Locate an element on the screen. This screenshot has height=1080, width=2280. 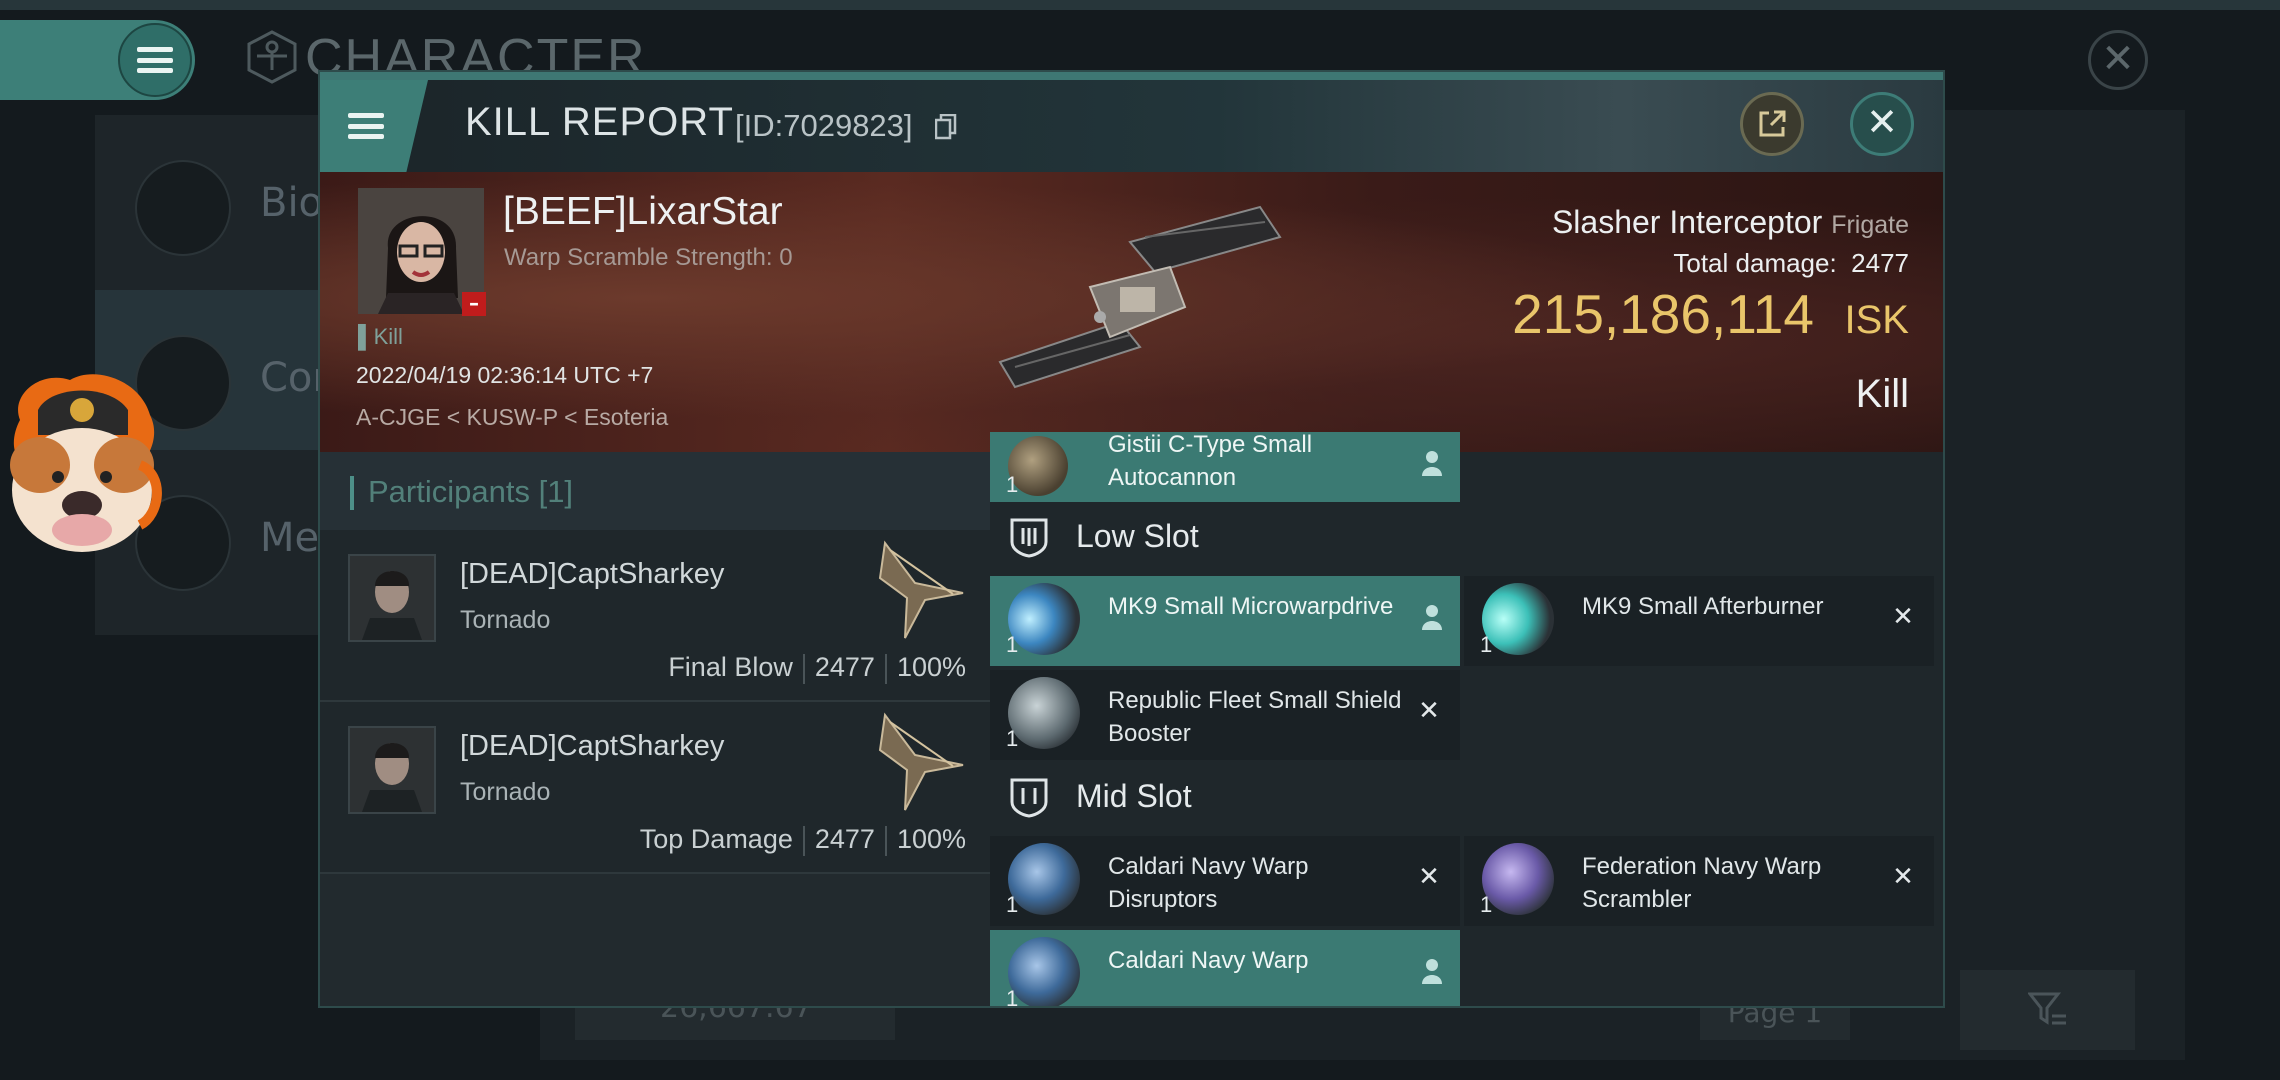
warp-scrambler-icon is located at coordinates (1518, 879).